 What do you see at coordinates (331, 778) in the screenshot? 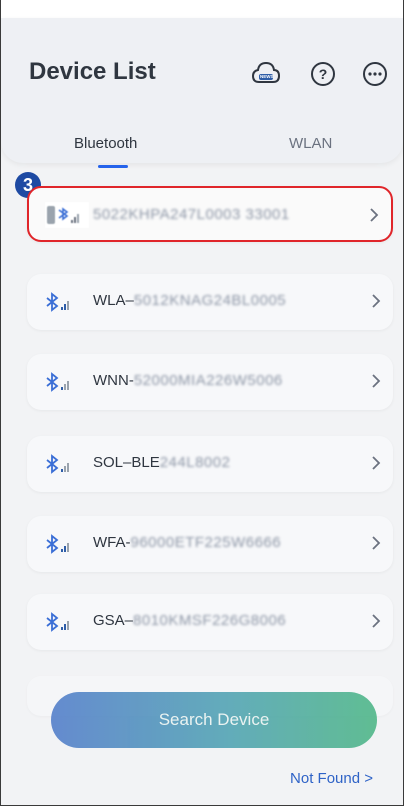
I see `not-found-link: Not Found >` at bounding box center [331, 778].